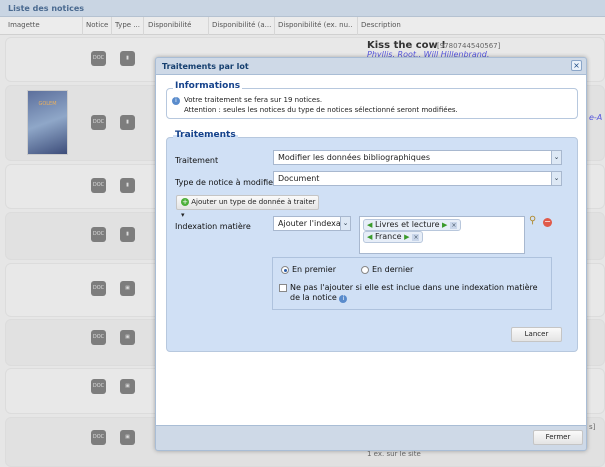 This screenshot has height=467, width=605. What do you see at coordinates (299, 178) in the screenshot?
I see `type-value: Document` at bounding box center [299, 178].